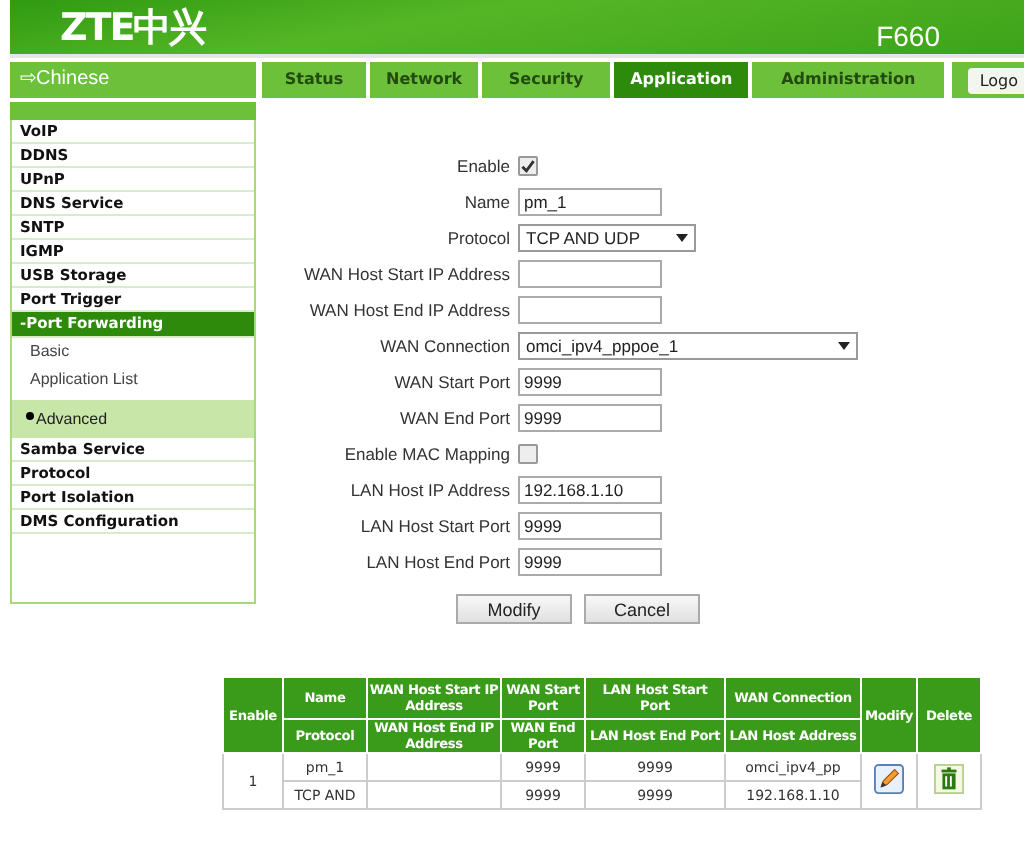 The image size is (1024, 862). I want to click on sidebar-subitem: Advanced, so click(133, 419).